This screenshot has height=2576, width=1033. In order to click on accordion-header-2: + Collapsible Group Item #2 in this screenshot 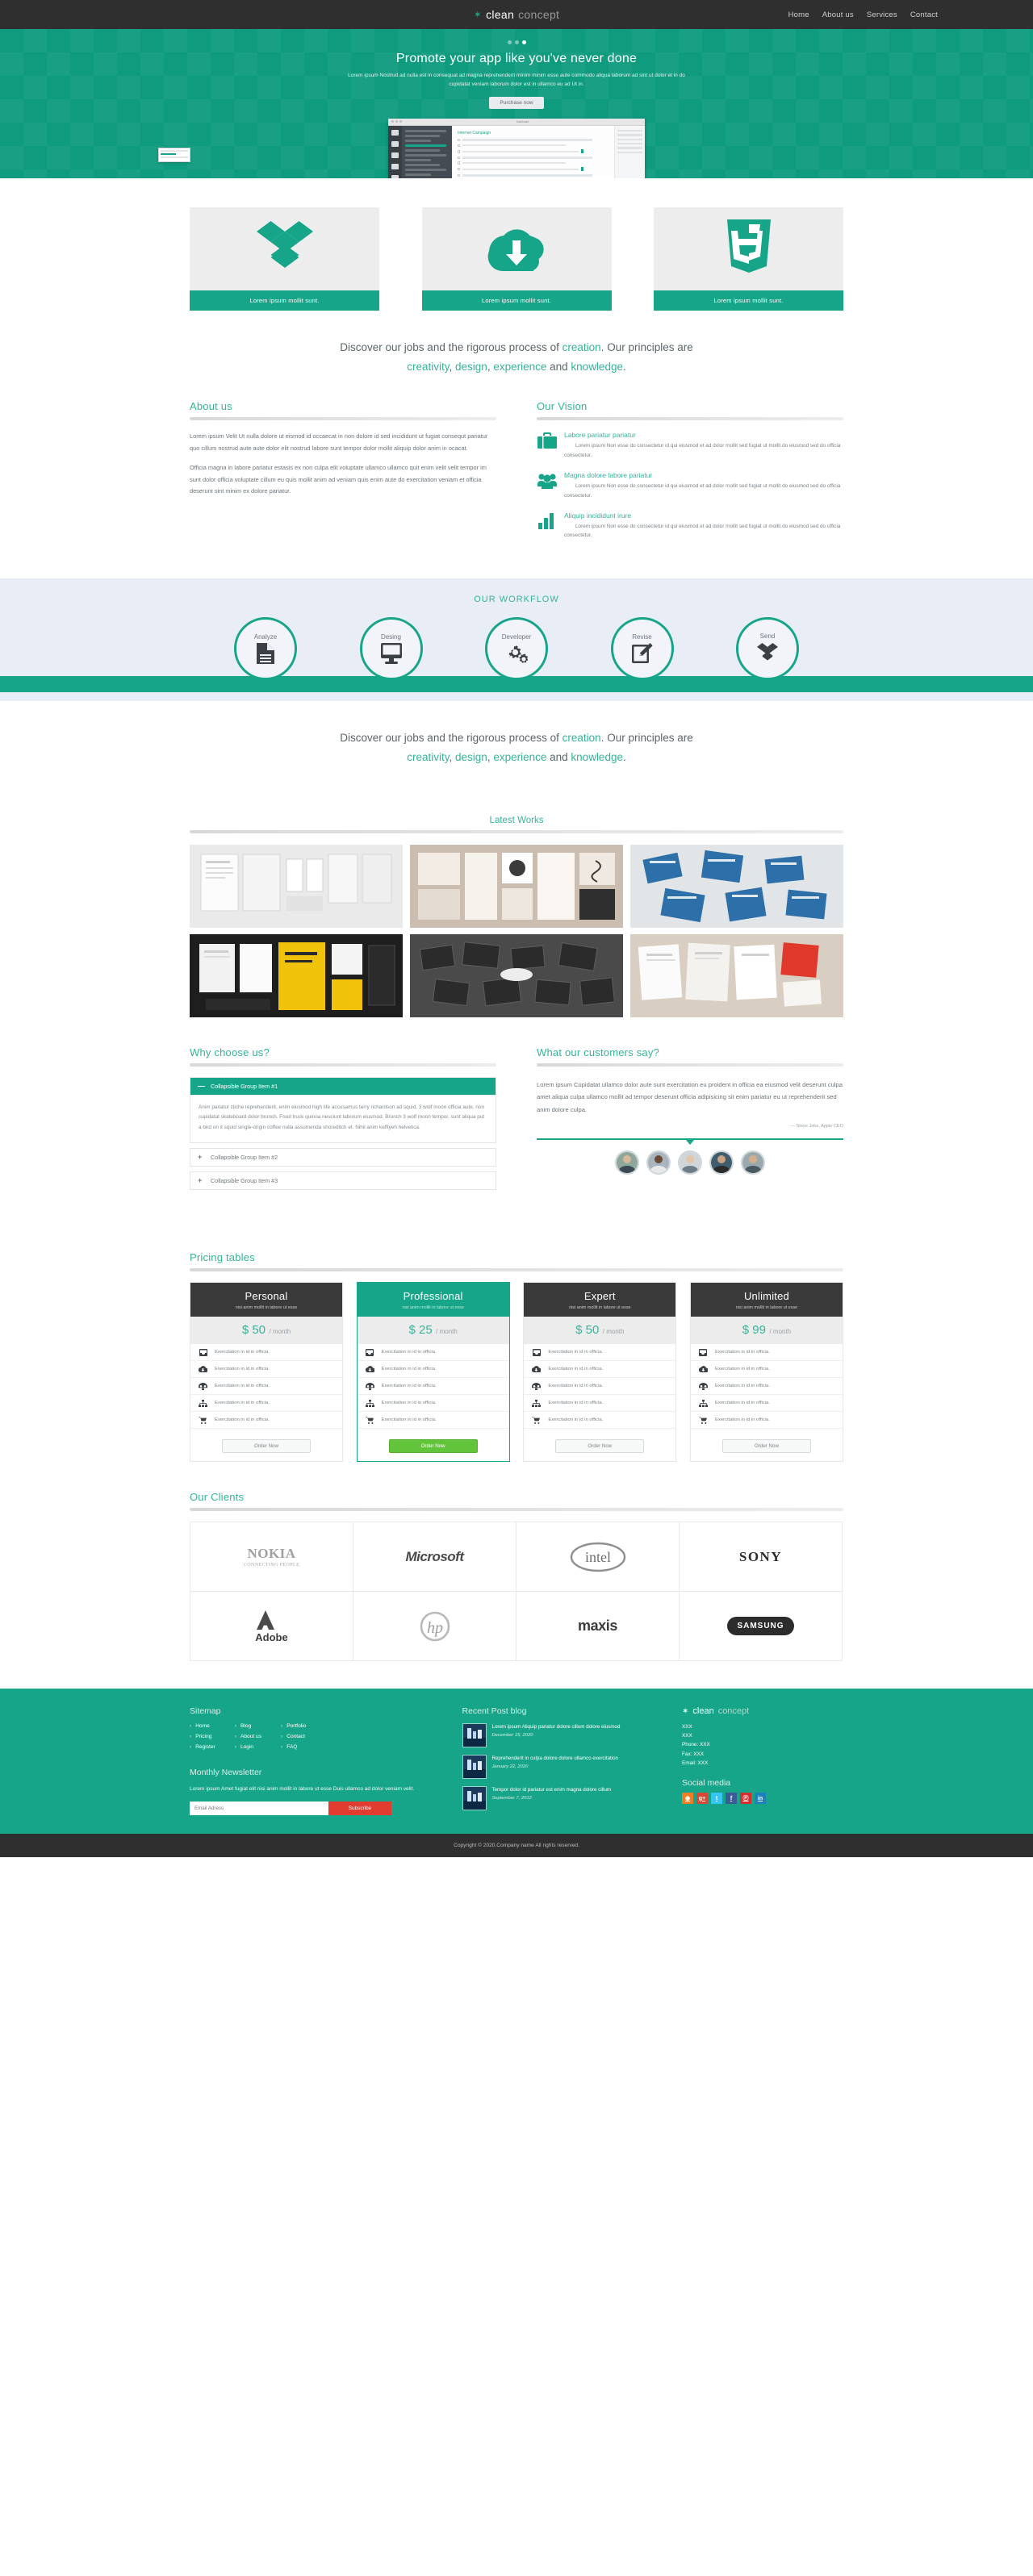, I will do `click(343, 1158)`.